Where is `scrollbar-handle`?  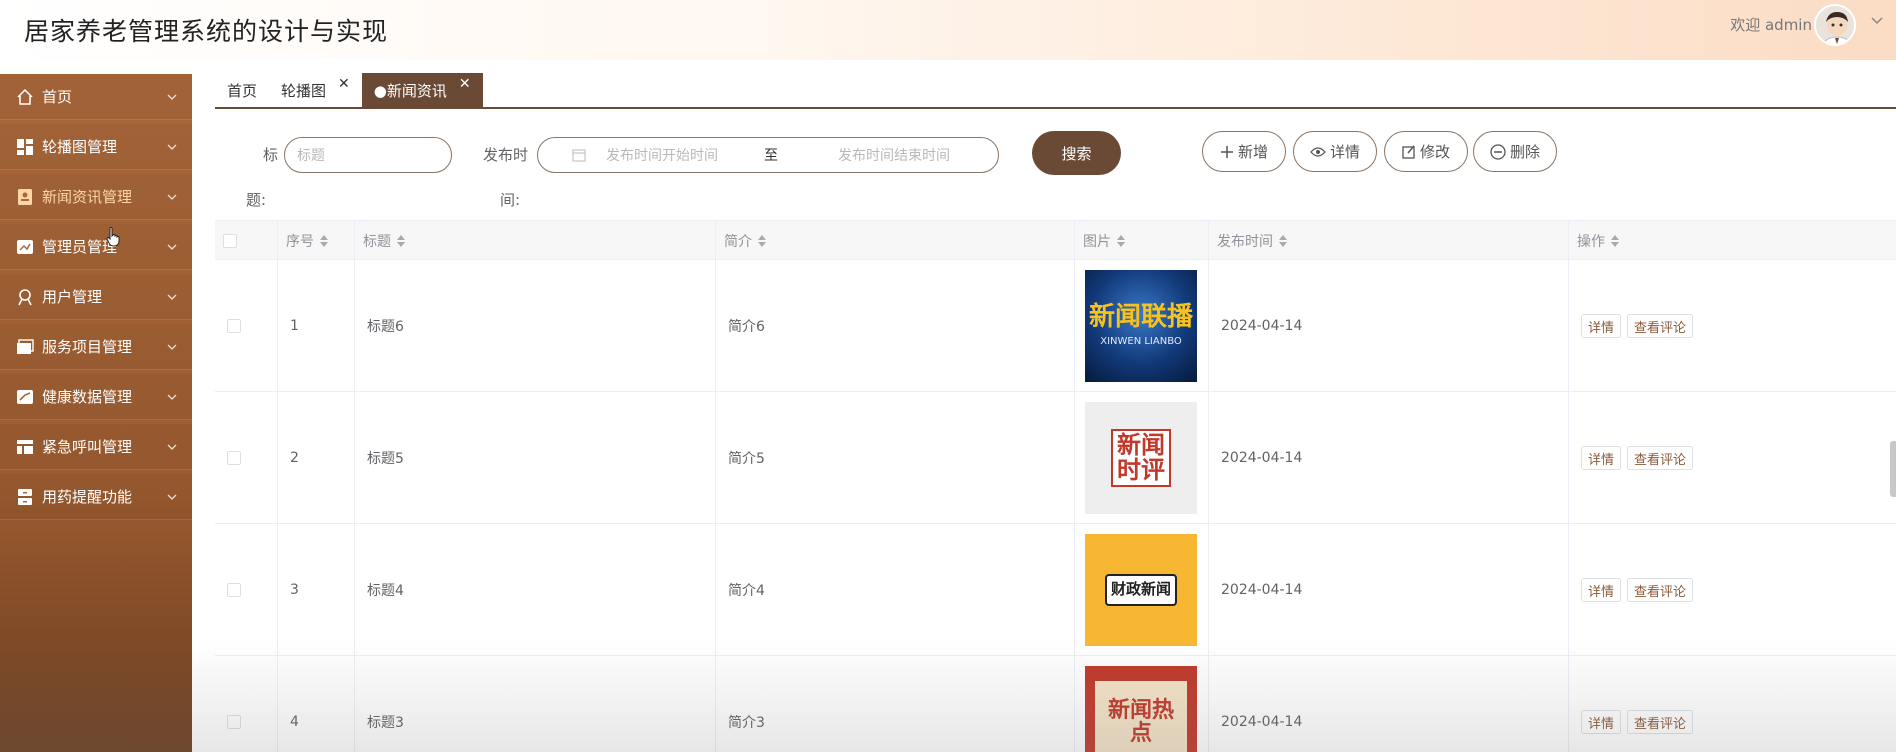
scrollbar-handle is located at coordinates (1893, 469).